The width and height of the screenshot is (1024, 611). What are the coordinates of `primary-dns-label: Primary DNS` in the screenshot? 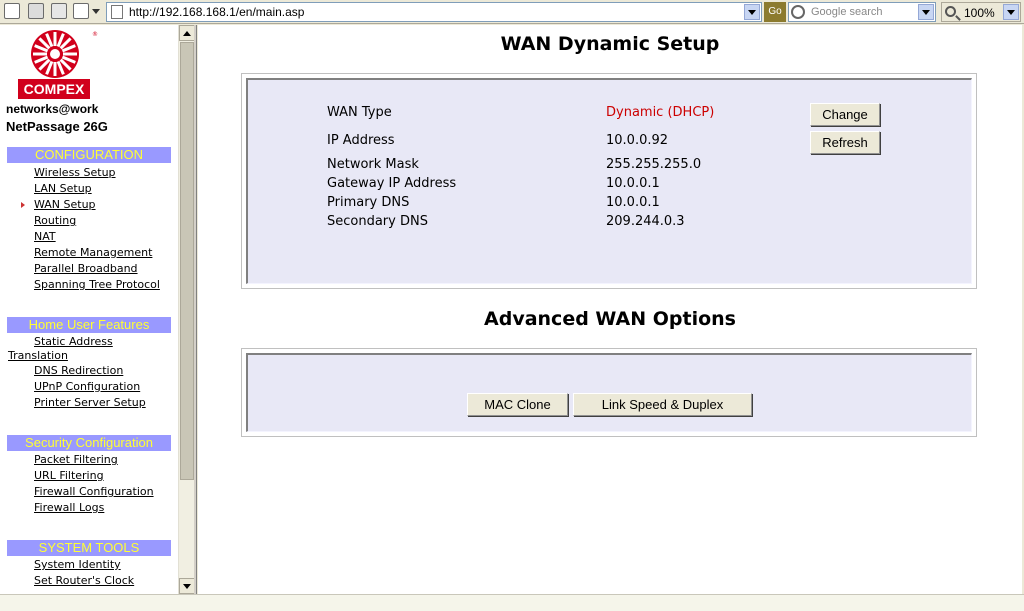 It's located at (368, 202).